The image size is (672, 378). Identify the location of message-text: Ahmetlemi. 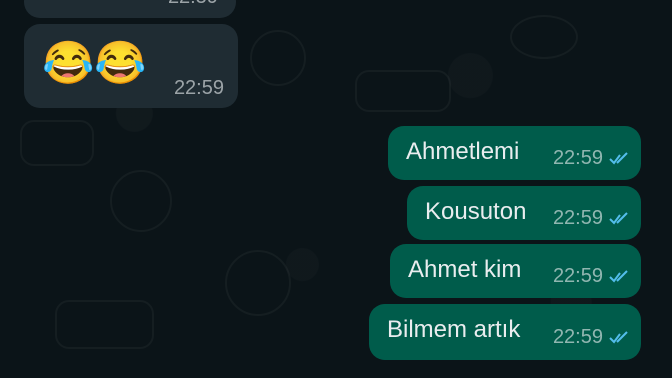
(463, 151).